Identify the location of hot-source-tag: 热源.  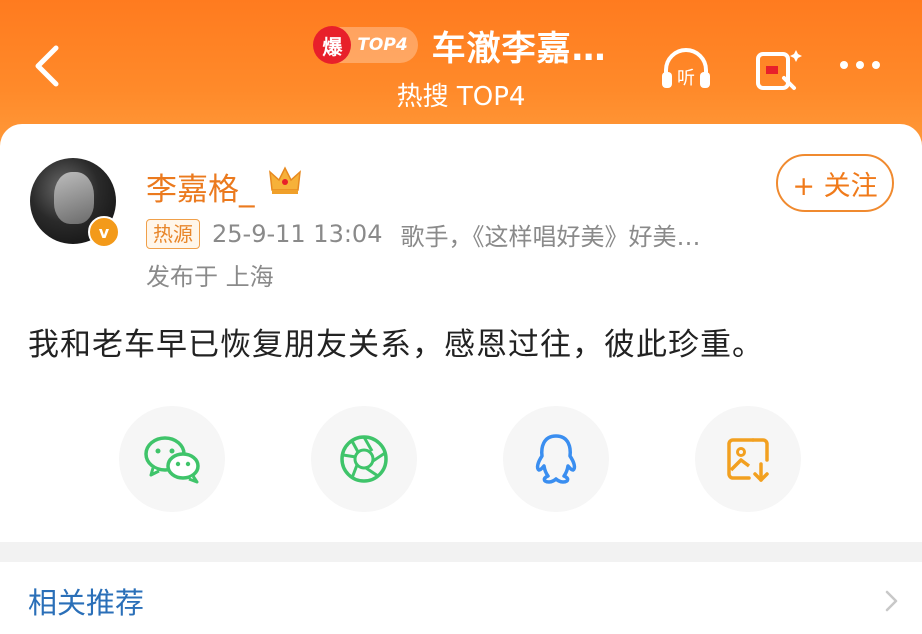
(173, 234).